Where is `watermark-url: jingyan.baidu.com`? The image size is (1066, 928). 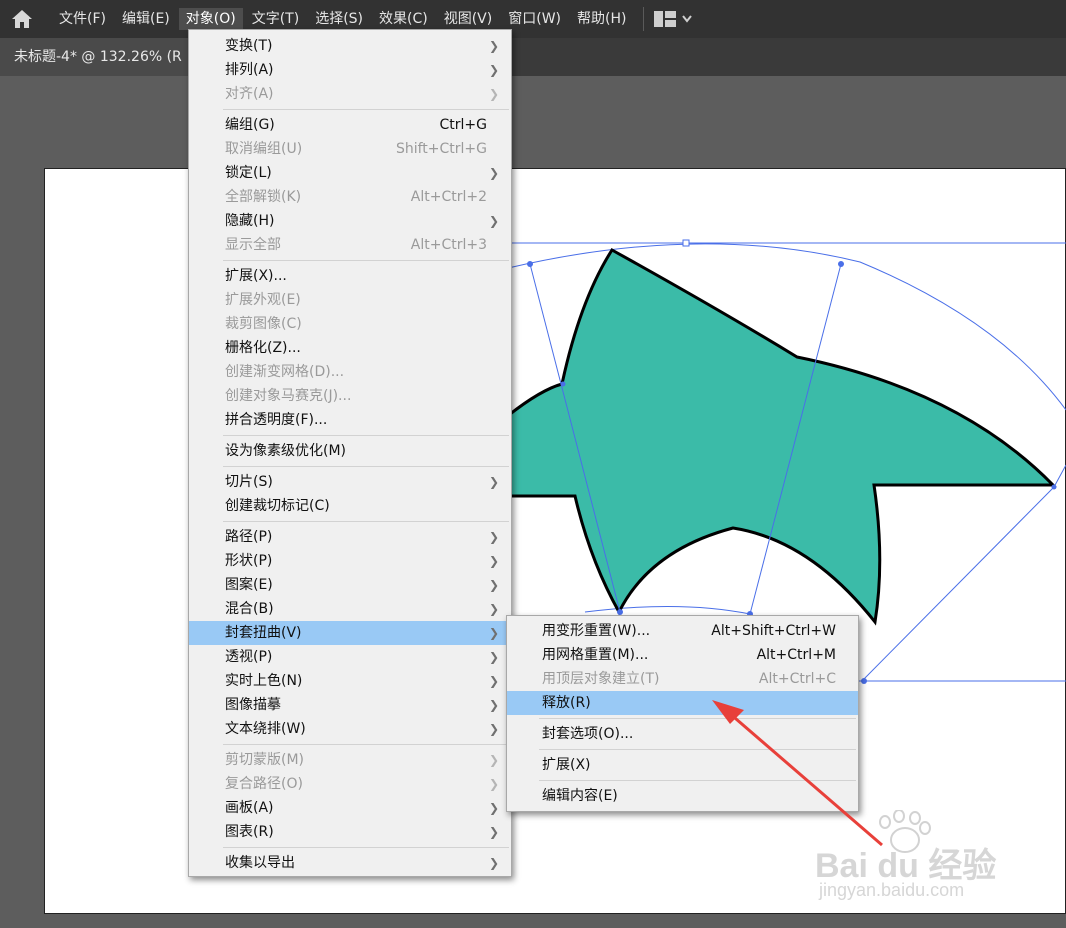
watermark-url: jingyan.baidu.com is located at coordinates (892, 890).